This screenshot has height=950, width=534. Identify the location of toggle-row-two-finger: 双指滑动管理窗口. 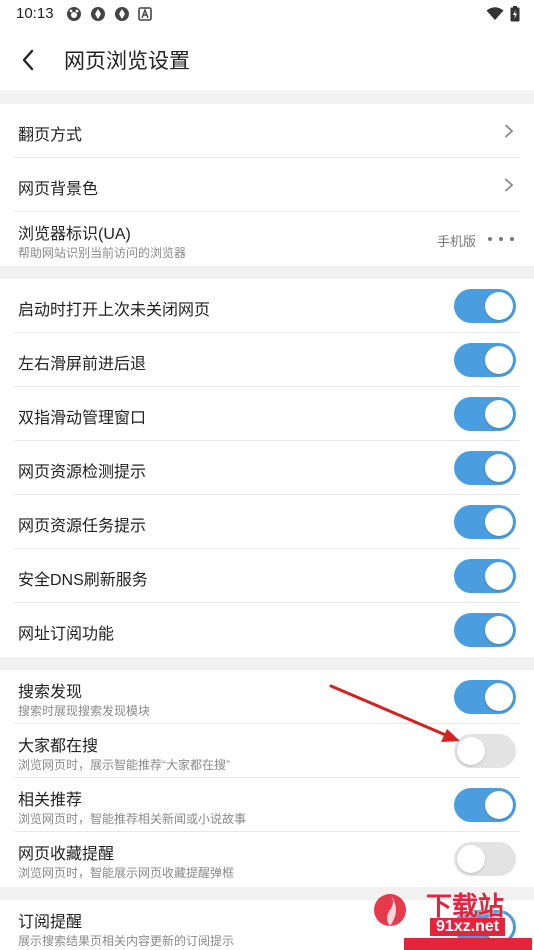
(267, 414).